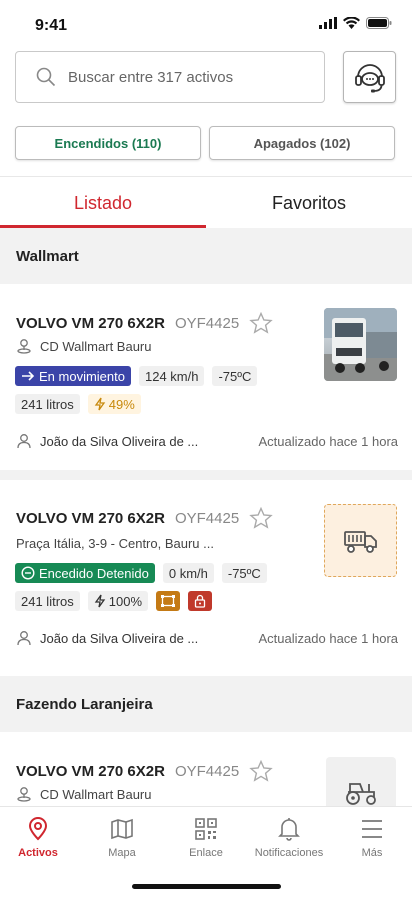 This screenshot has height=900, width=412. I want to click on lock-icon, so click(200, 601).